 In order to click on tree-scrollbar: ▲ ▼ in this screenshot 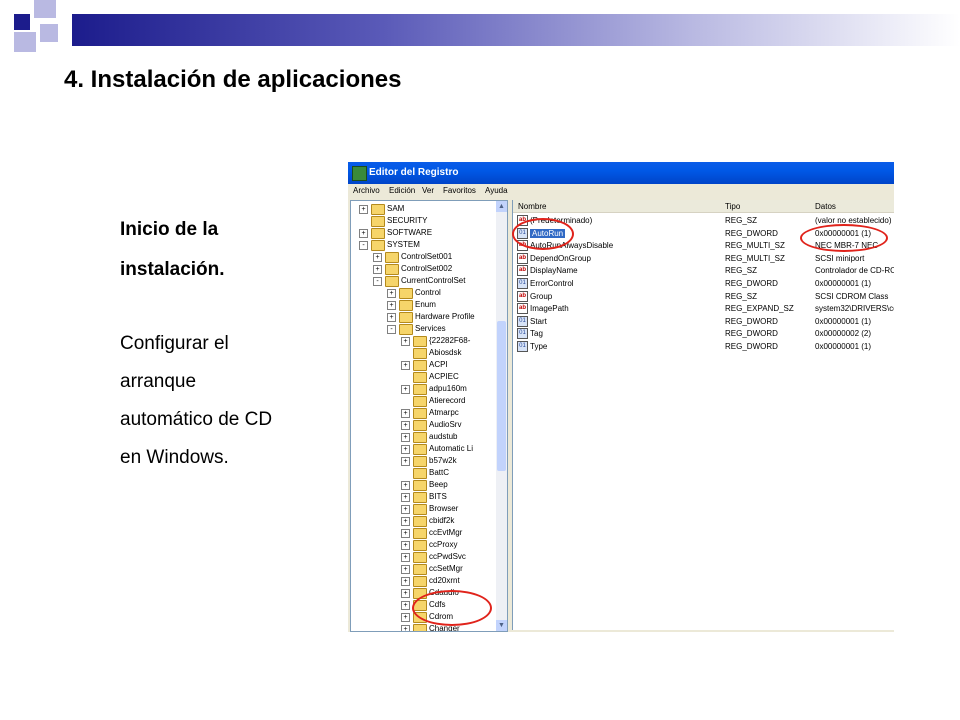, I will do `click(501, 416)`.